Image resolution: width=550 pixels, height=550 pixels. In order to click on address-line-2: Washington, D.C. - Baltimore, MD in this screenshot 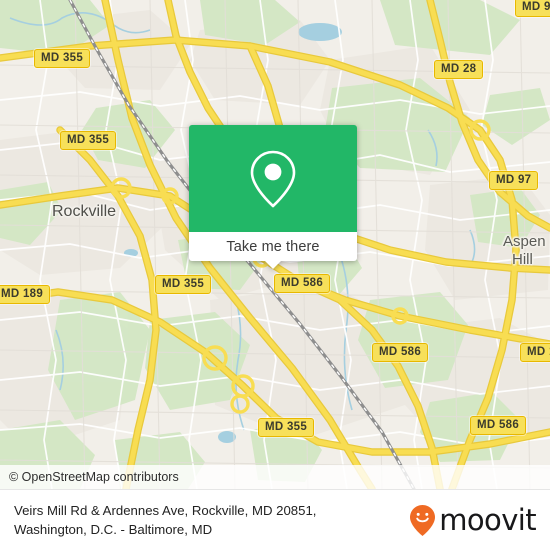, I will do `click(113, 529)`.